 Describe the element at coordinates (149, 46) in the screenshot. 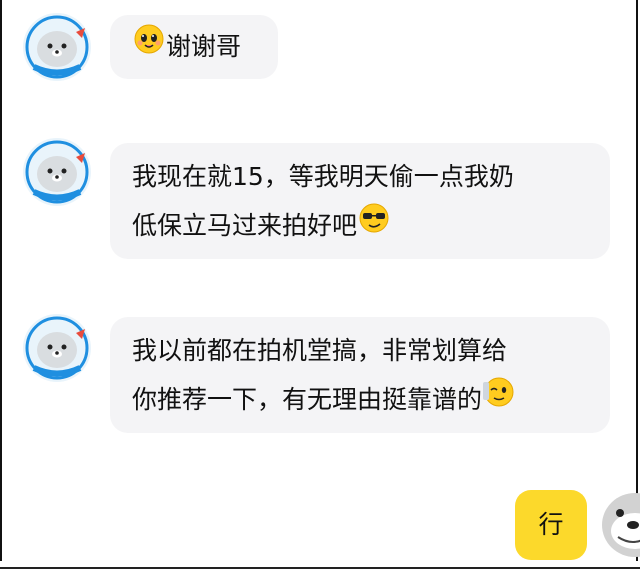

I see `cute-yellow-face-icon` at that location.